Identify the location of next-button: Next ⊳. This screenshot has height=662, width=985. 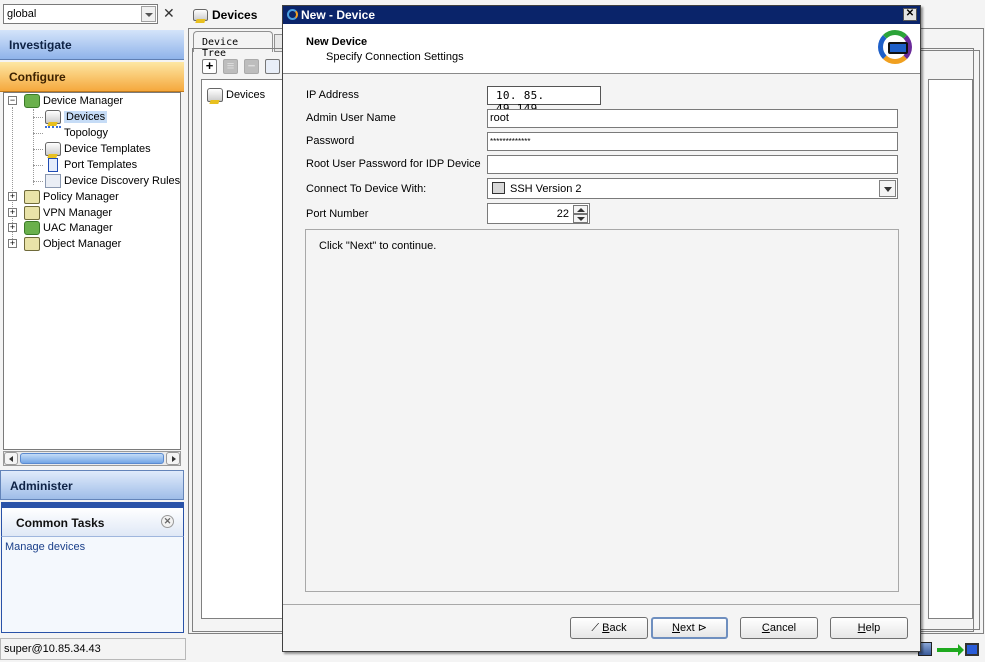
(689, 628).